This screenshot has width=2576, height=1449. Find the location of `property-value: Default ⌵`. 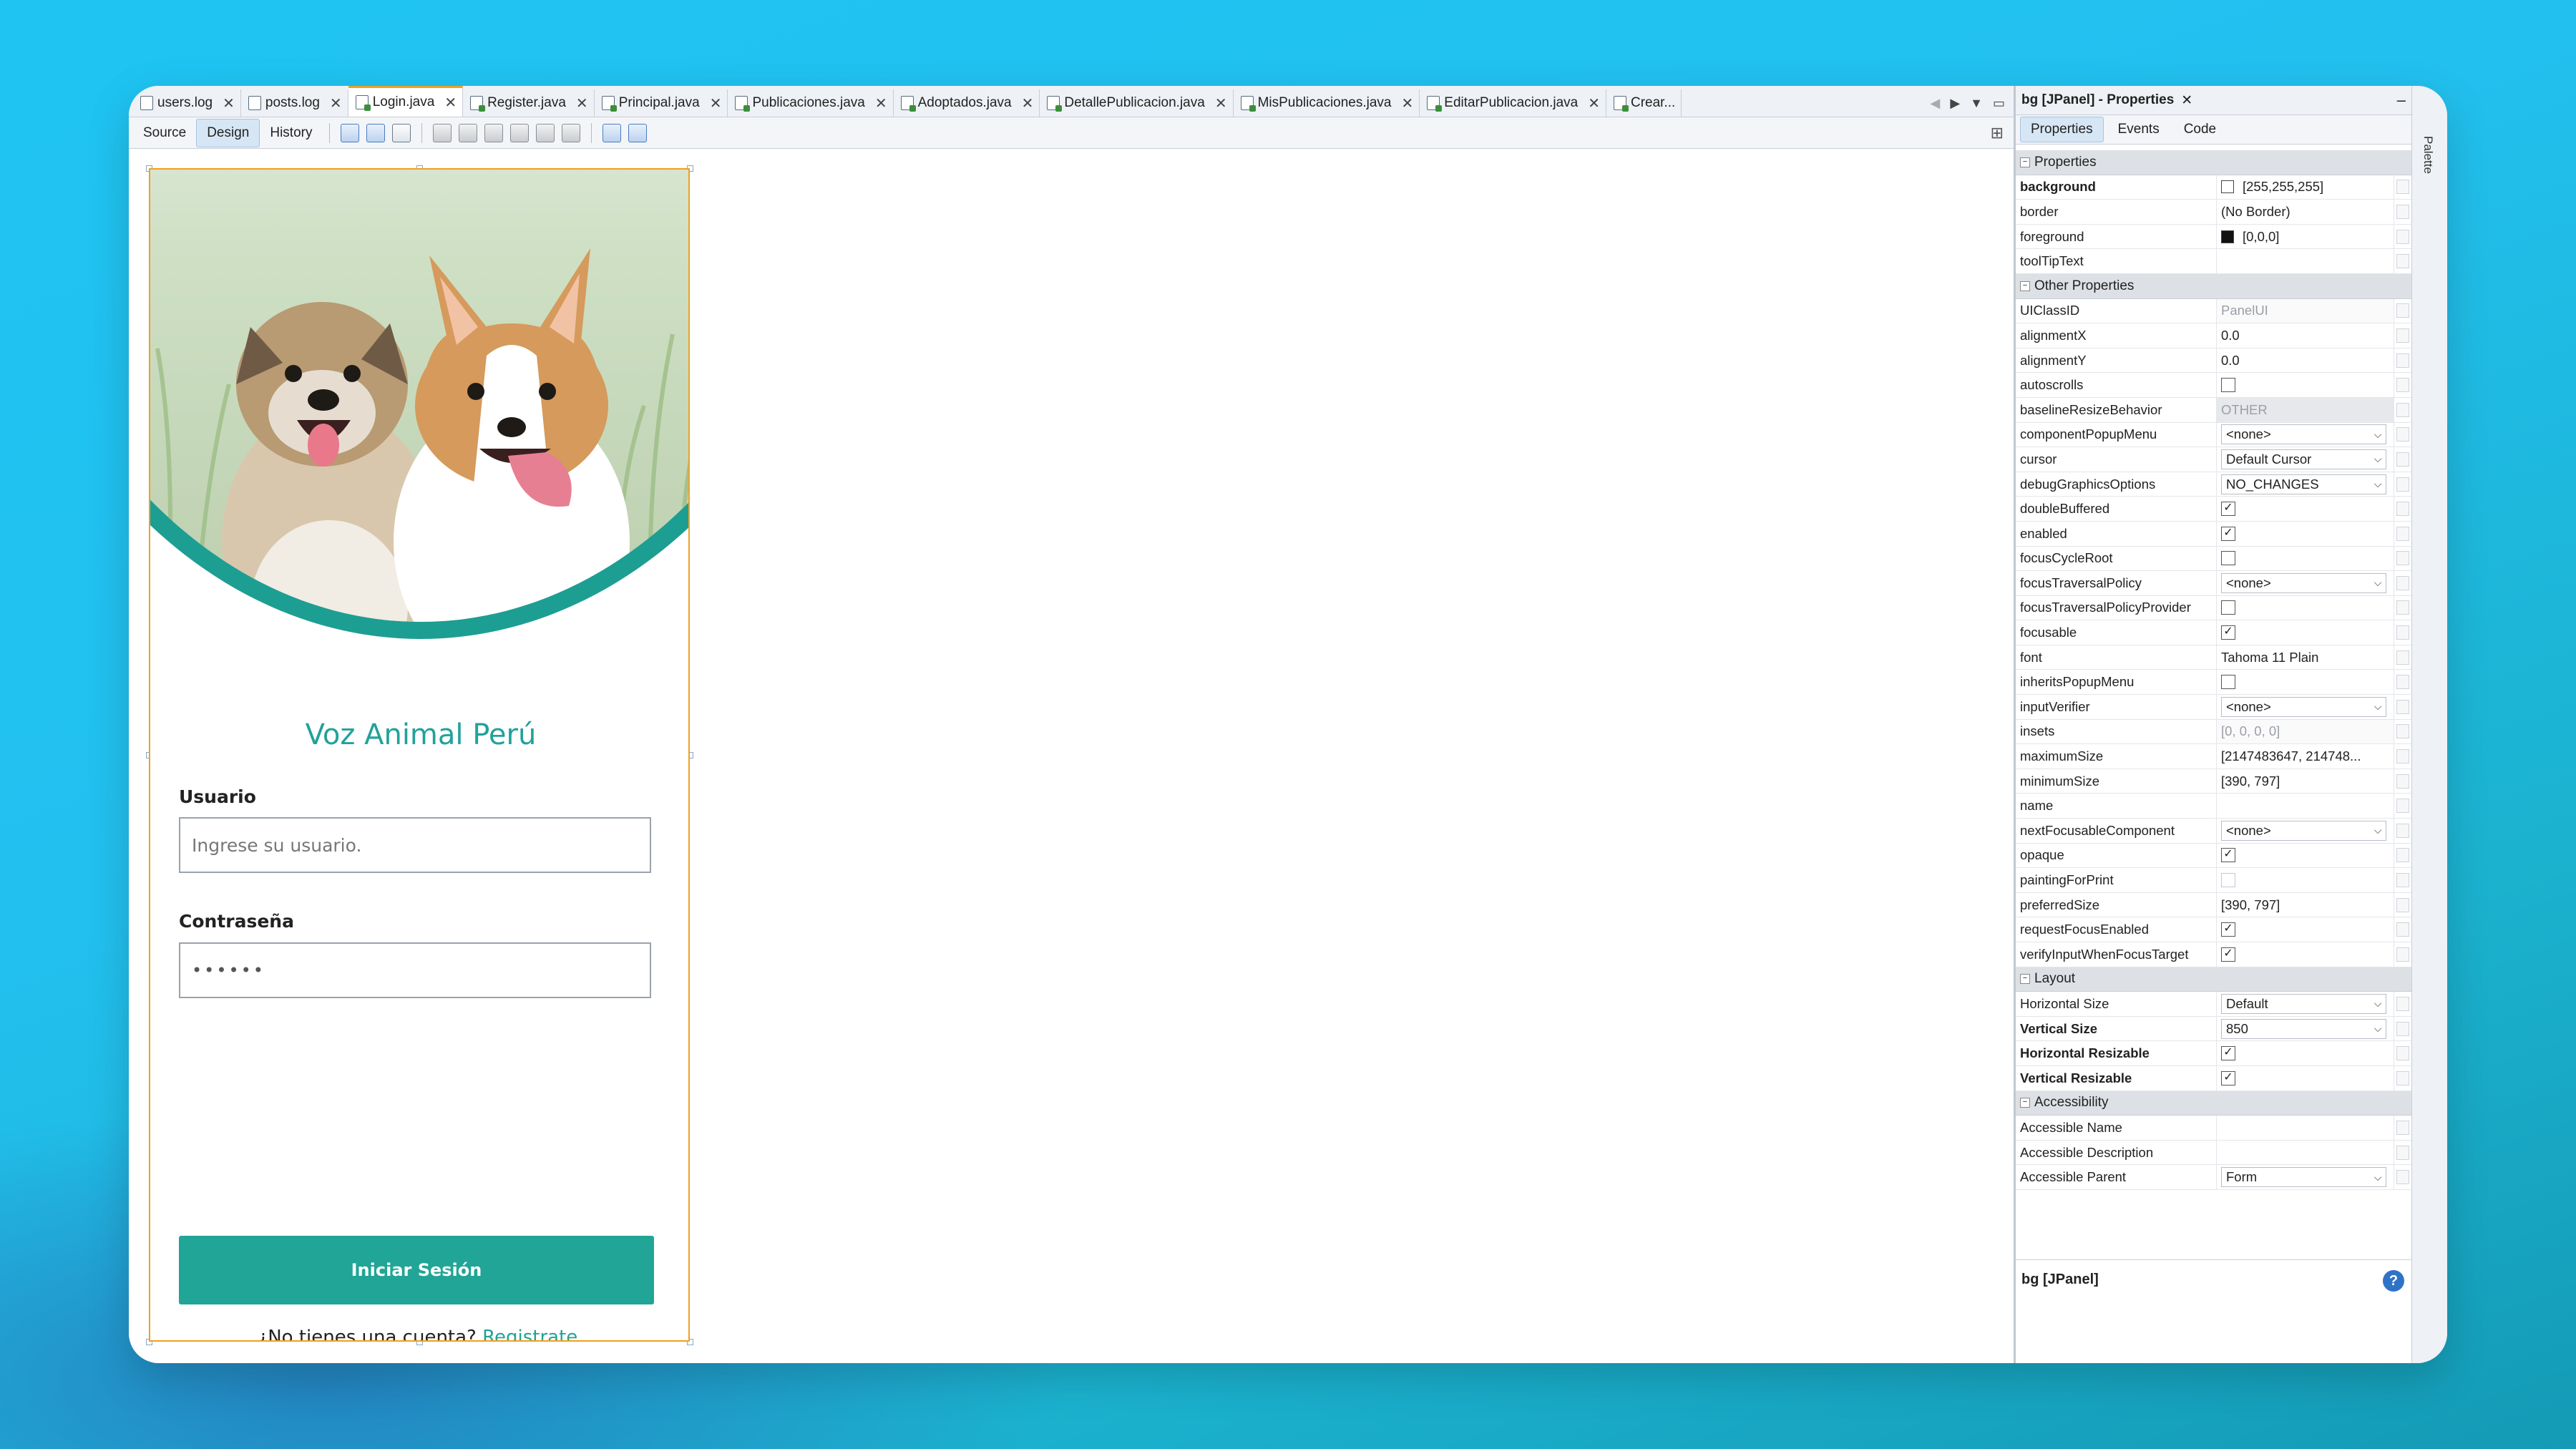

property-value: Default ⌵ is located at coordinates (2305, 1004).